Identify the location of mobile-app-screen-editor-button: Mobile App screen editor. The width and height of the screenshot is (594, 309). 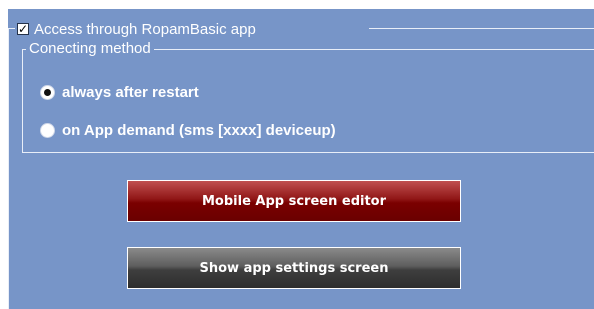
(294, 201).